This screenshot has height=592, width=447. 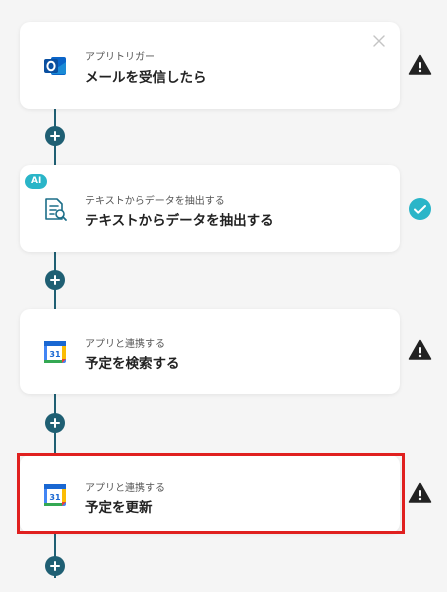 I want to click on selection-highlight, so click(x=211, y=493).